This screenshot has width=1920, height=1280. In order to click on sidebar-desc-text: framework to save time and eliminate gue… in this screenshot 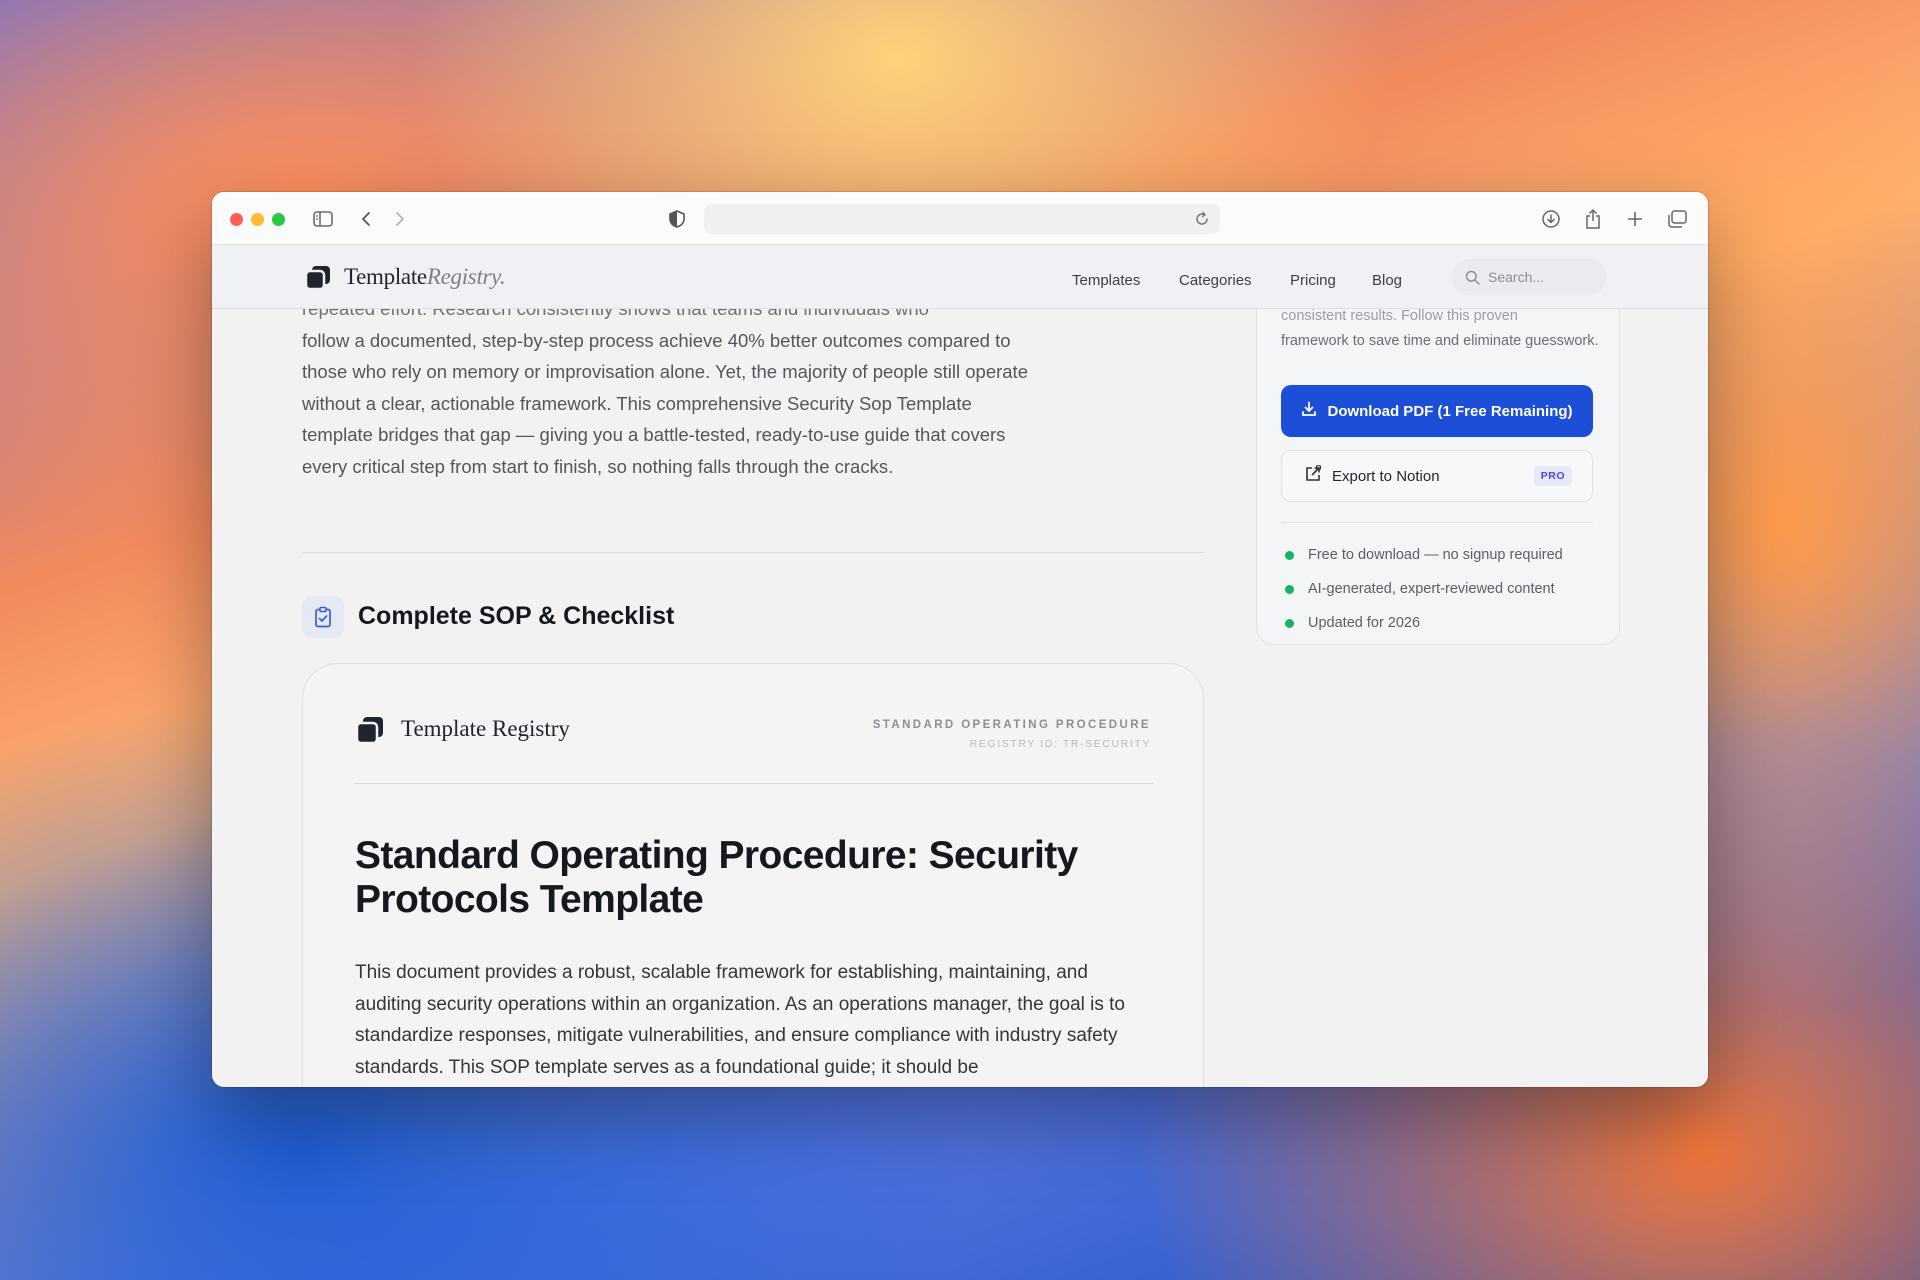, I will do `click(1440, 341)`.